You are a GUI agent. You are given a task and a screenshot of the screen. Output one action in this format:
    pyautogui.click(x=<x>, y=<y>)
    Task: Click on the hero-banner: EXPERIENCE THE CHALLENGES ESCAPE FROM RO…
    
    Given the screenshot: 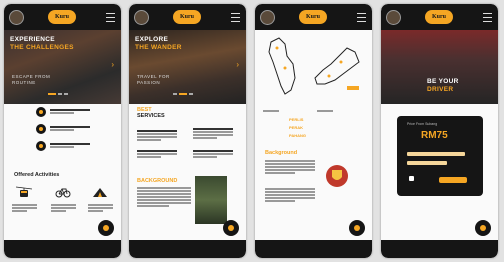 What is the action you would take?
    pyautogui.click(x=62, y=67)
    